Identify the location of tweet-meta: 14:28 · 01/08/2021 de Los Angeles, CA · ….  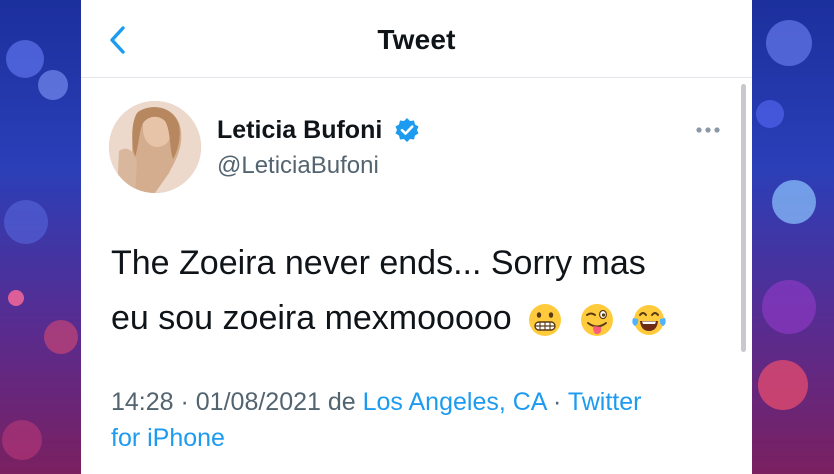
(411, 420).